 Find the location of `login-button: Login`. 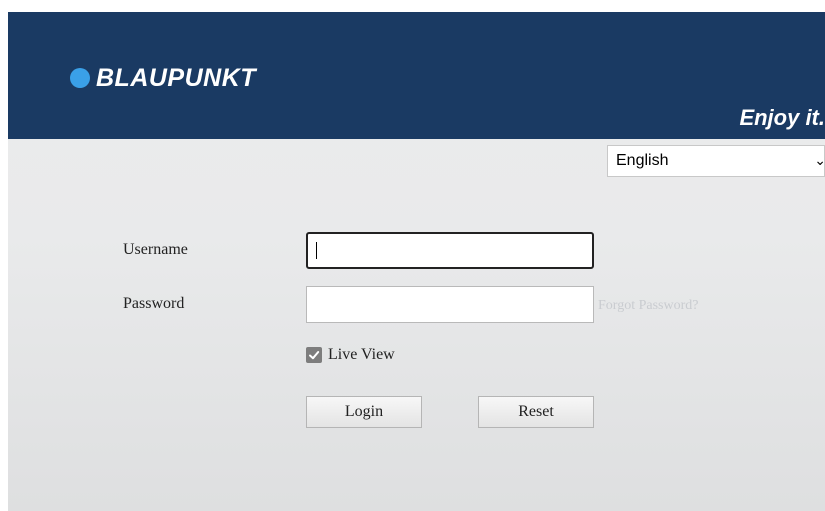

login-button: Login is located at coordinates (364, 412).